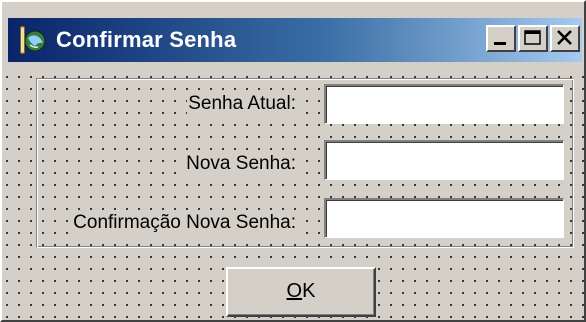 Image resolution: width=586 pixels, height=322 pixels. I want to click on confirm-password-label: Confirmação Nova Senha:, so click(184, 223).